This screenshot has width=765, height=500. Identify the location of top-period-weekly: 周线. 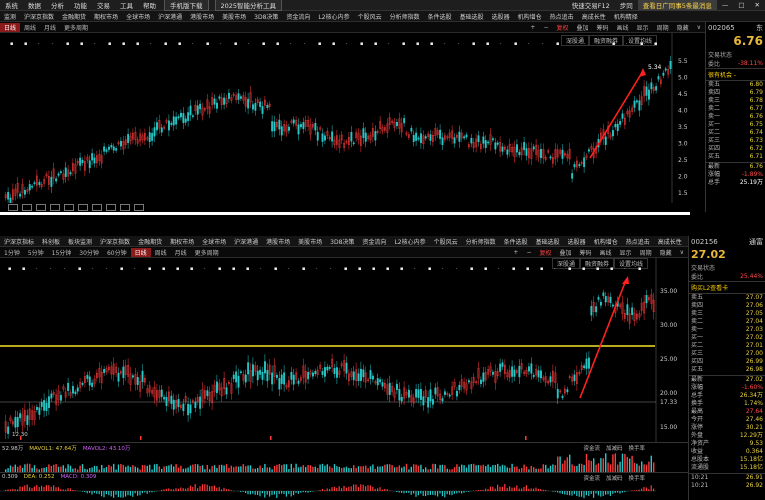
(30, 27).